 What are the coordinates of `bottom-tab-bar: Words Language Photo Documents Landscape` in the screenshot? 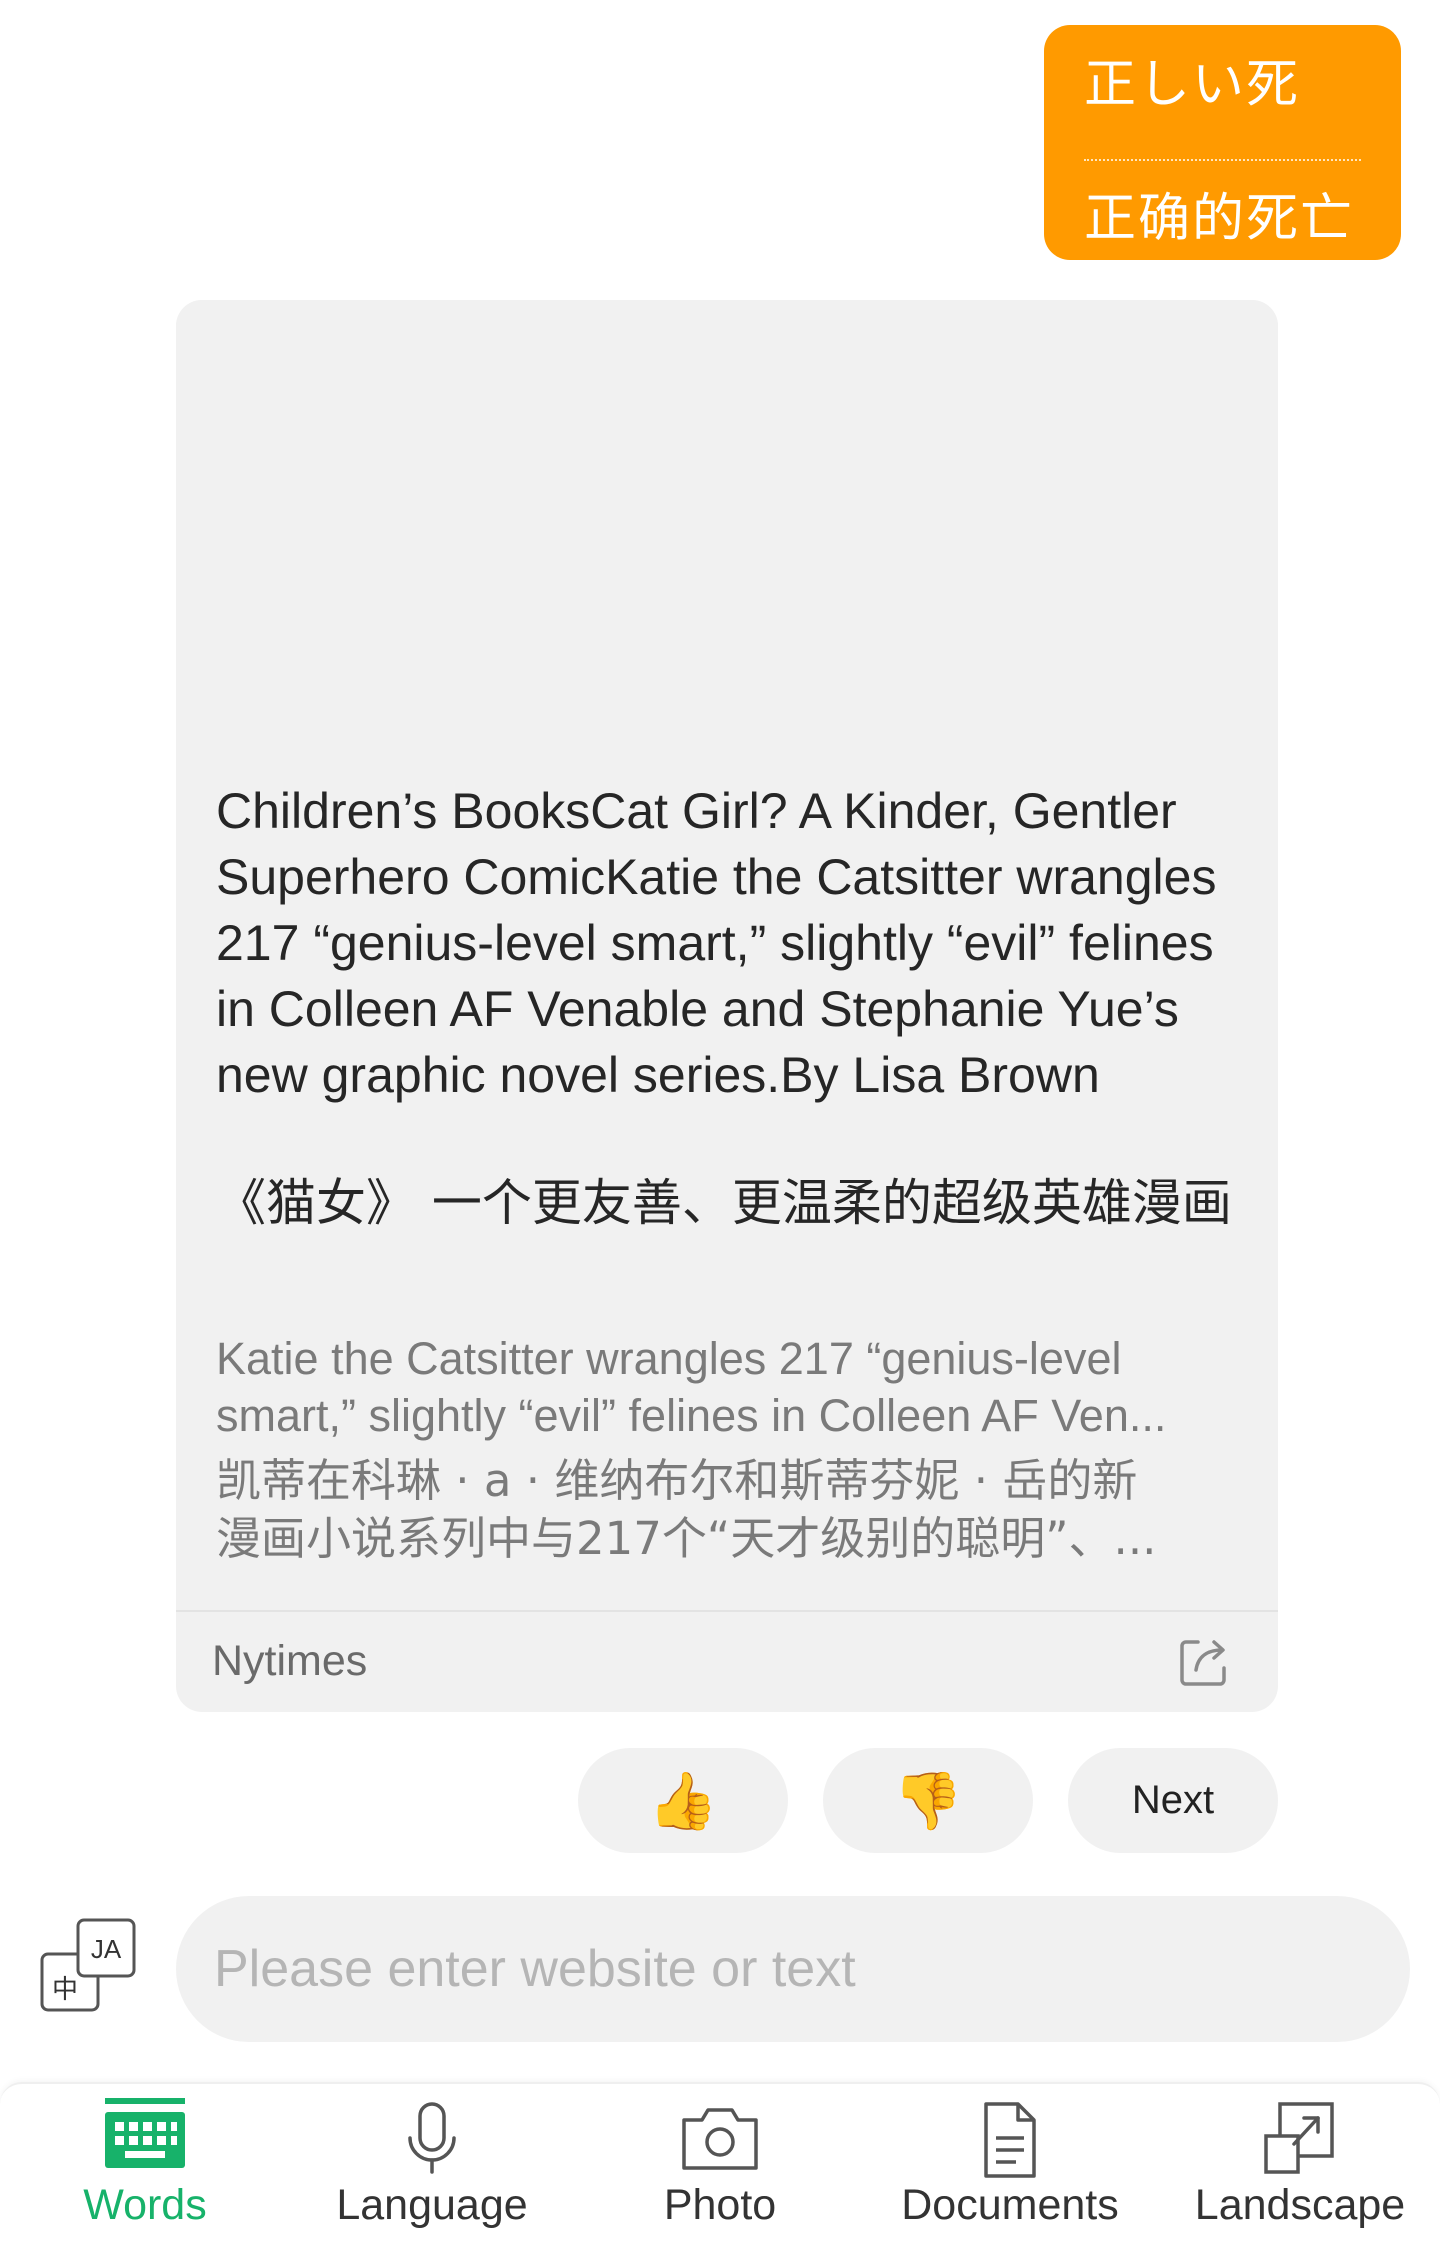 It's located at (720, 2162).